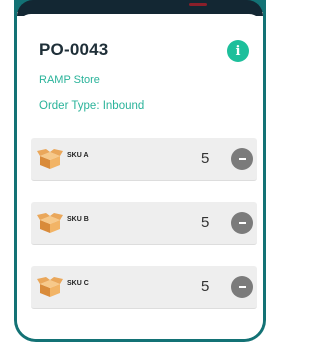 This screenshot has width=320, height=345. I want to click on page-title: PO-0043, so click(74, 49).